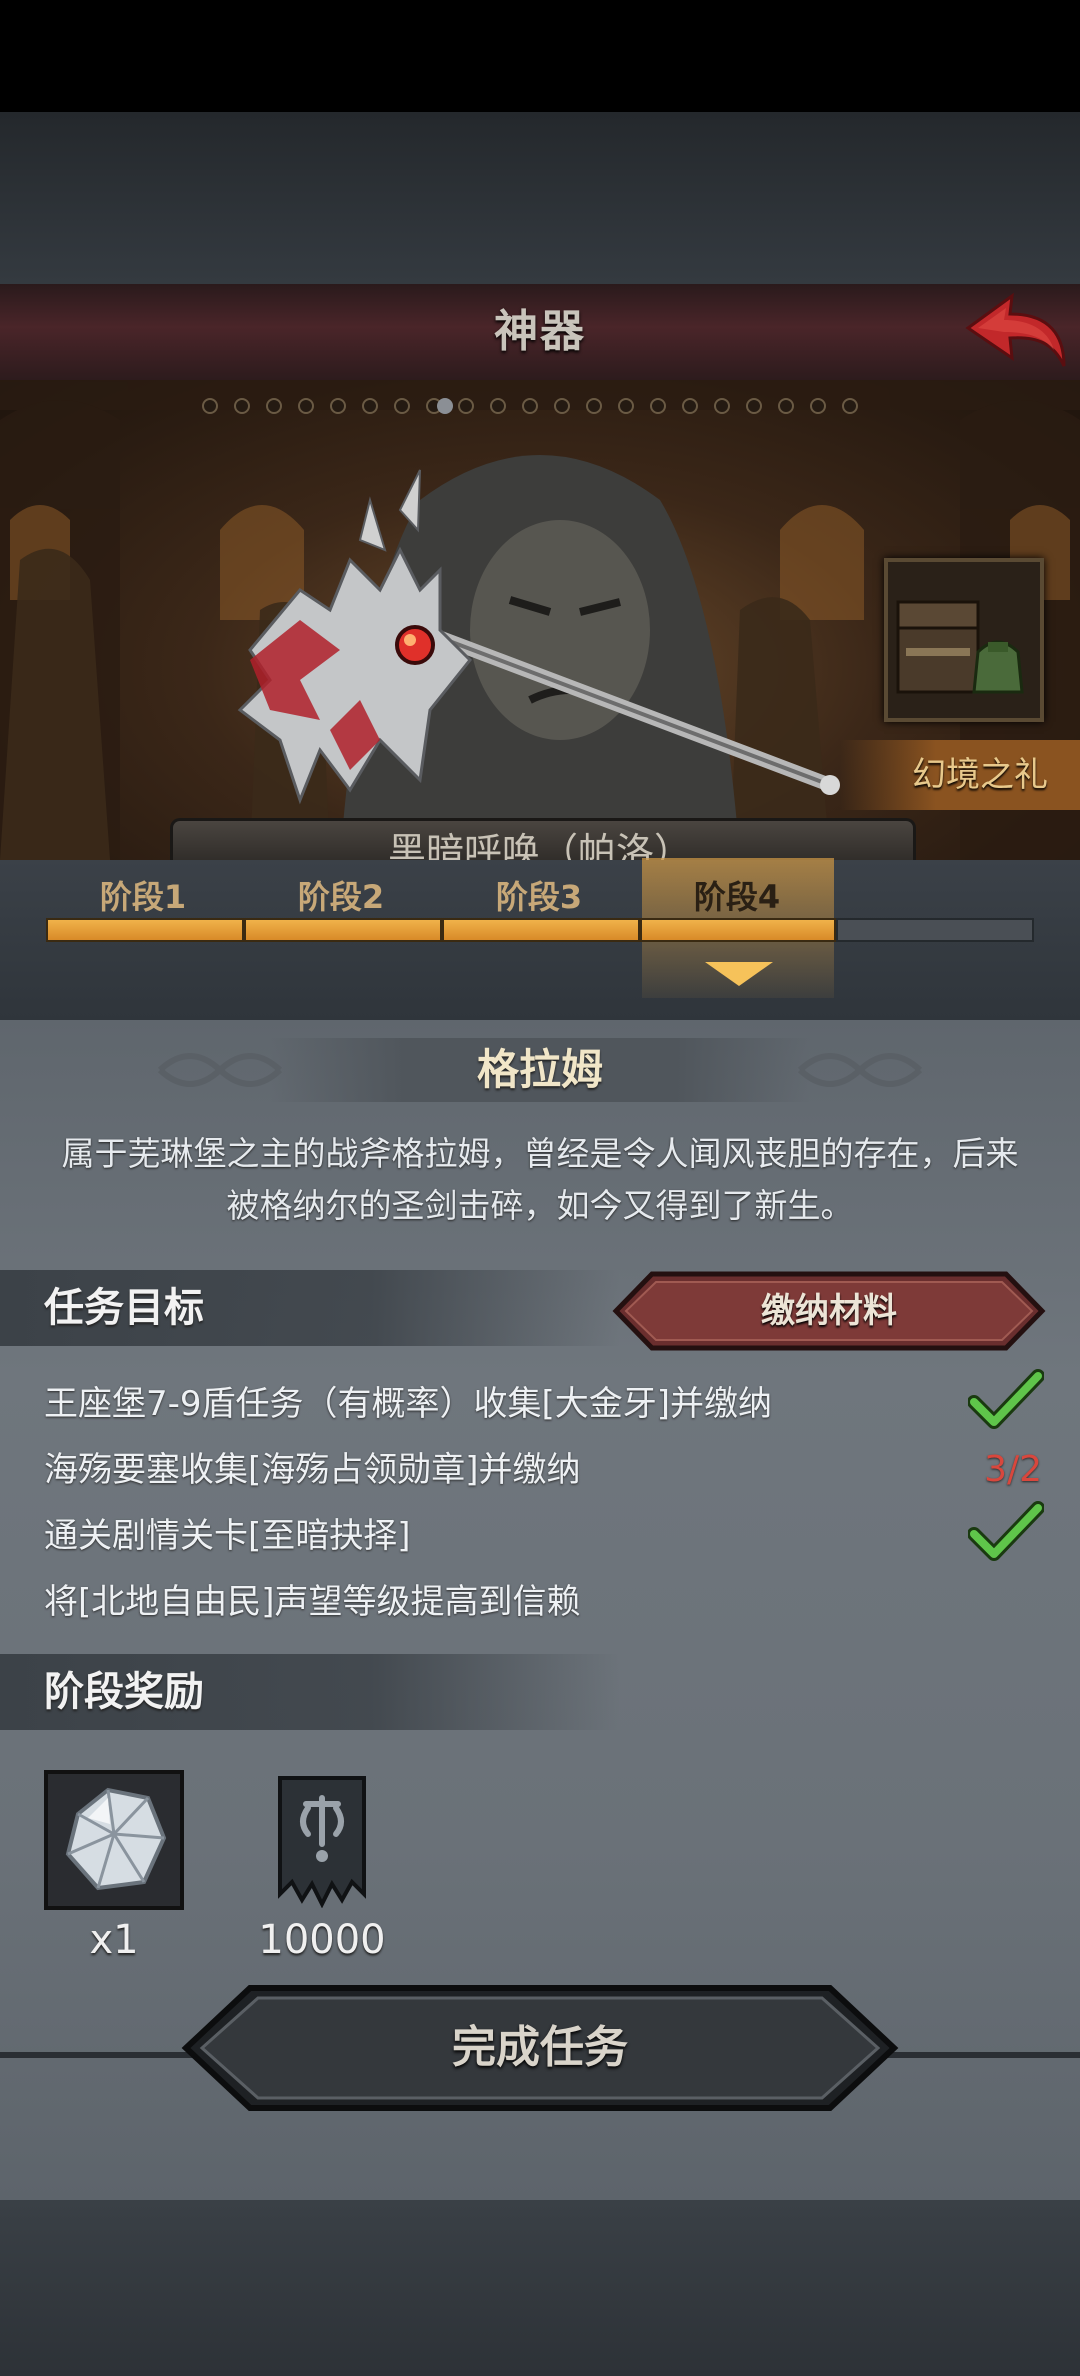 The height and width of the screenshot is (2376, 1080). I want to click on task-row: 将[北地自由民]声望等级提高到信赖, so click(544, 1602).